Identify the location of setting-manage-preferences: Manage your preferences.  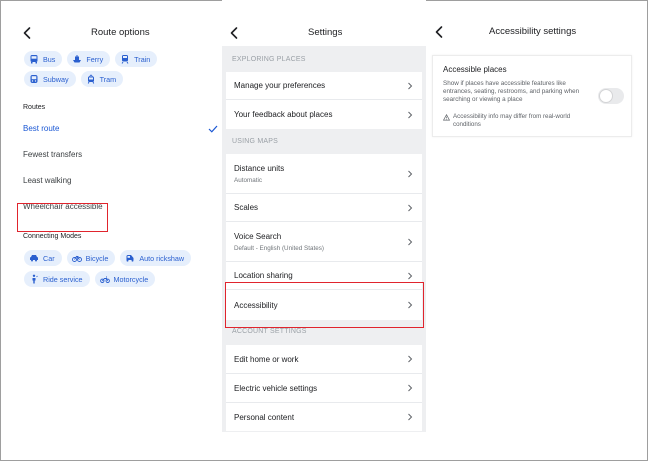
(324, 86).